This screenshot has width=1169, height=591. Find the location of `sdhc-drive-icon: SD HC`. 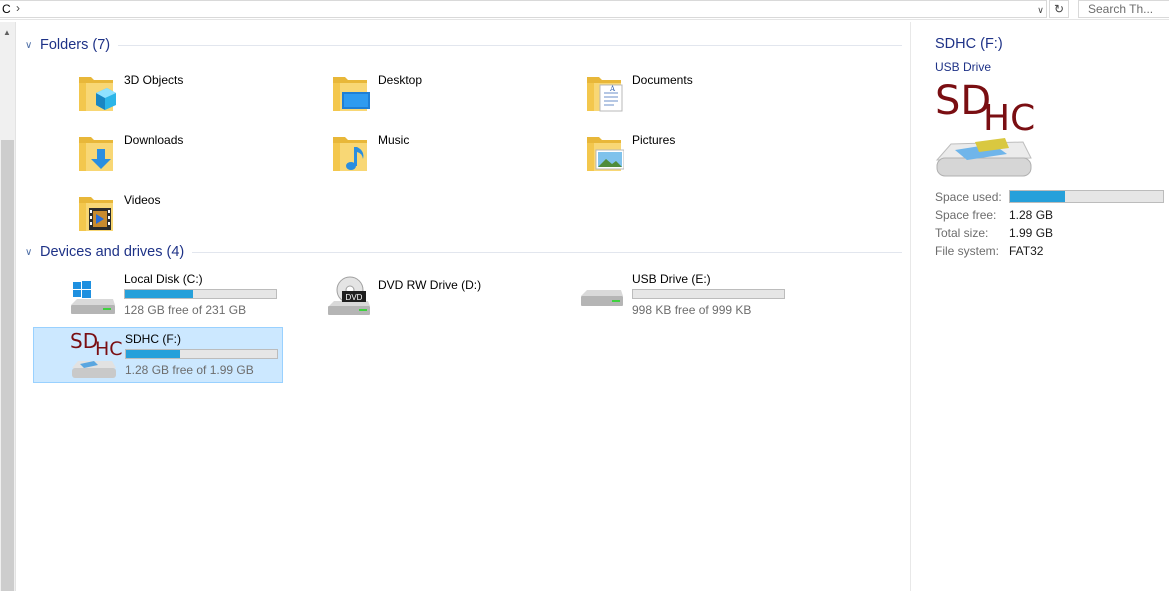

sdhc-drive-icon: SD HC is located at coordinates (96, 353).